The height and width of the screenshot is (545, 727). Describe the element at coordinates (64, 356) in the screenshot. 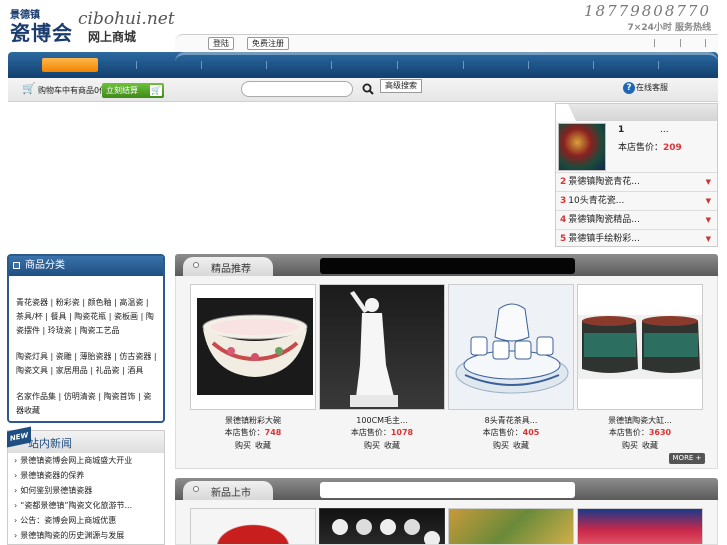

I see `category-link: 瓷雕` at that location.